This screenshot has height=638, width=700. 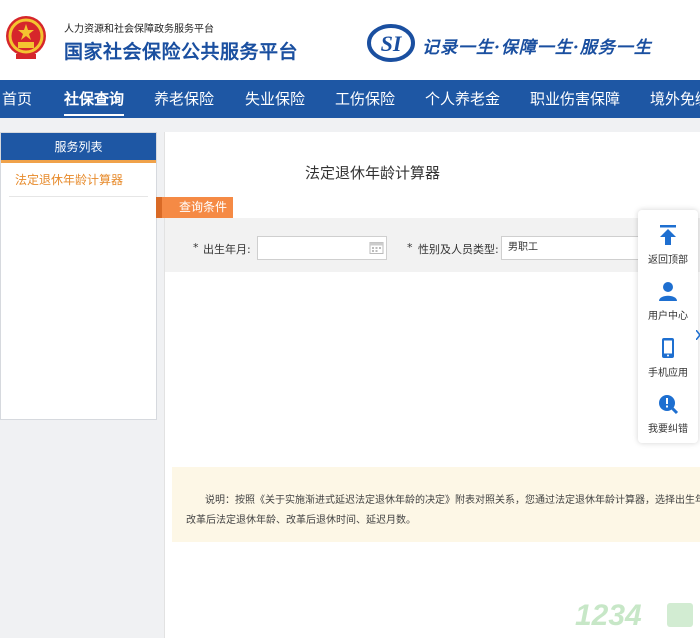 I want to click on query-conditions-tag: 查询条件, so click(x=194, y=207).